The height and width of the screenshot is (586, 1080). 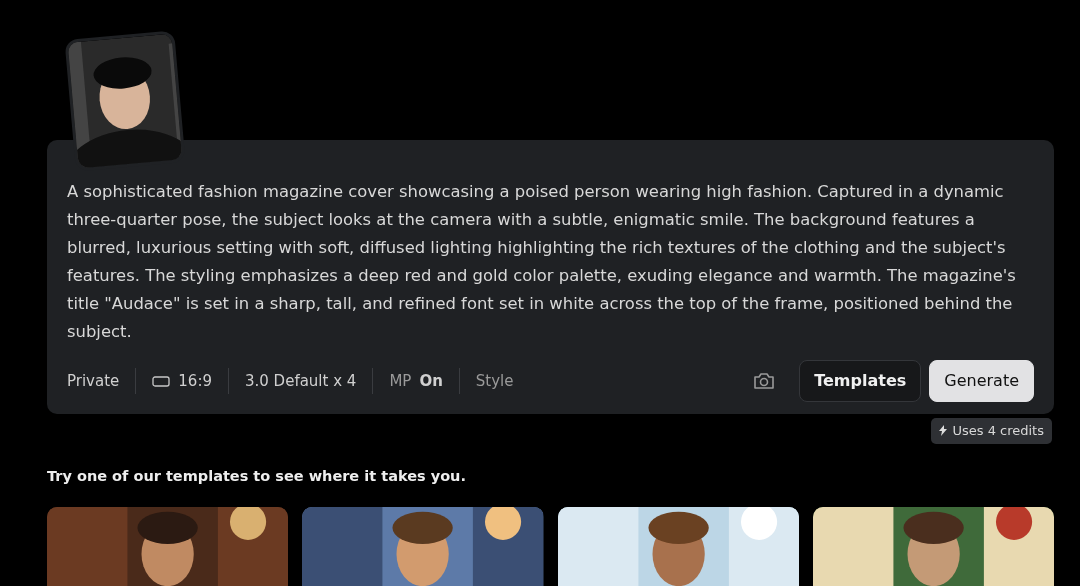 I want to click on setting-option: Private, so click(x=101, y=381).